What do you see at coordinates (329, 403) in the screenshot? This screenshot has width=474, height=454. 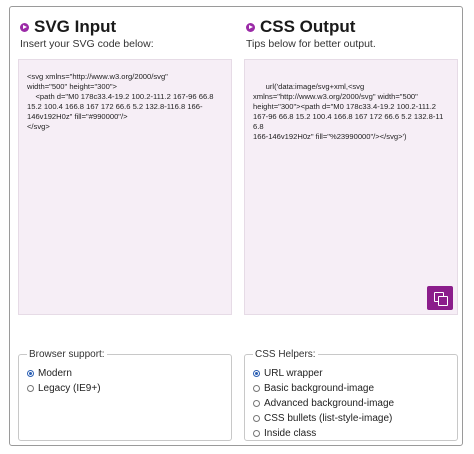 I see `option-label: Advanced background-image` at bounding box center [329, 403].